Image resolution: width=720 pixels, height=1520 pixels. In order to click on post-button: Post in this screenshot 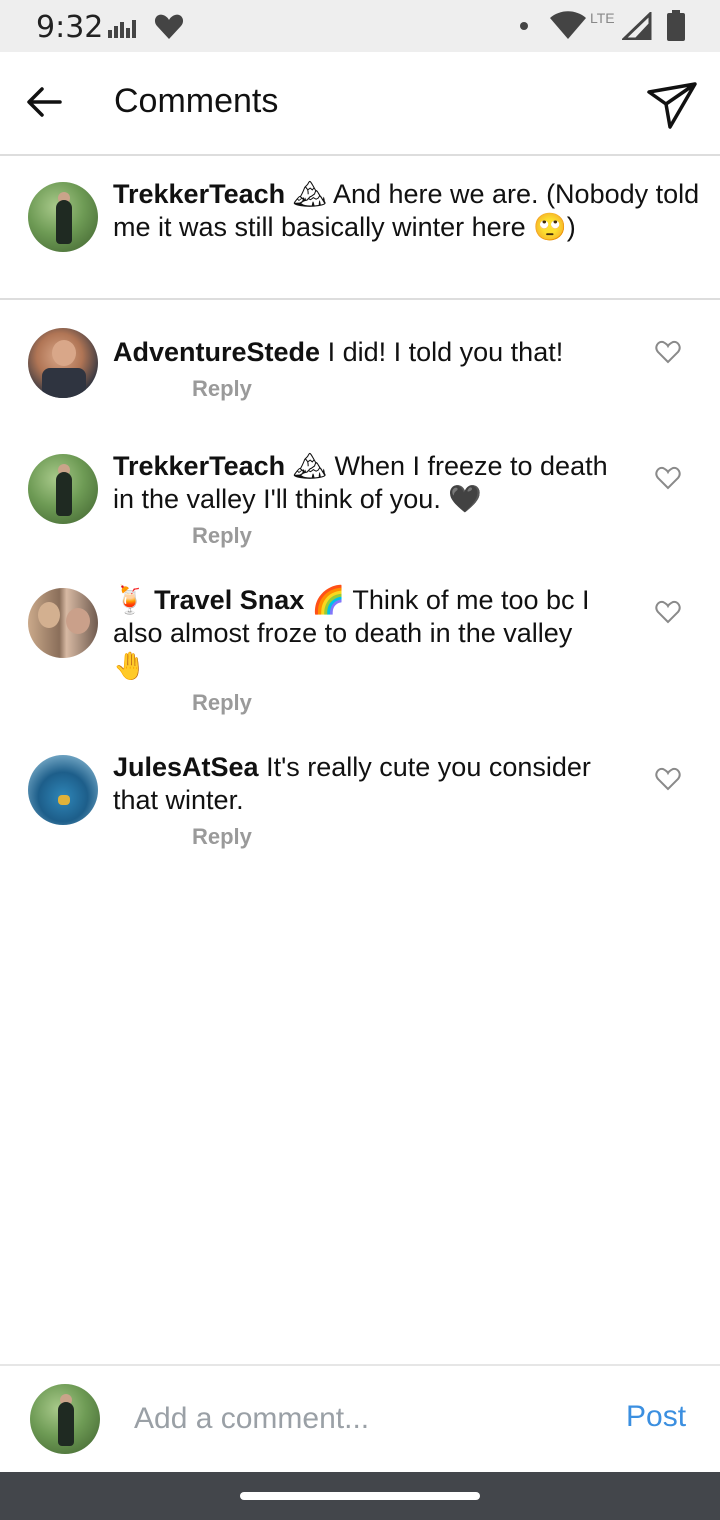, I will do `click(656, 1417)`.